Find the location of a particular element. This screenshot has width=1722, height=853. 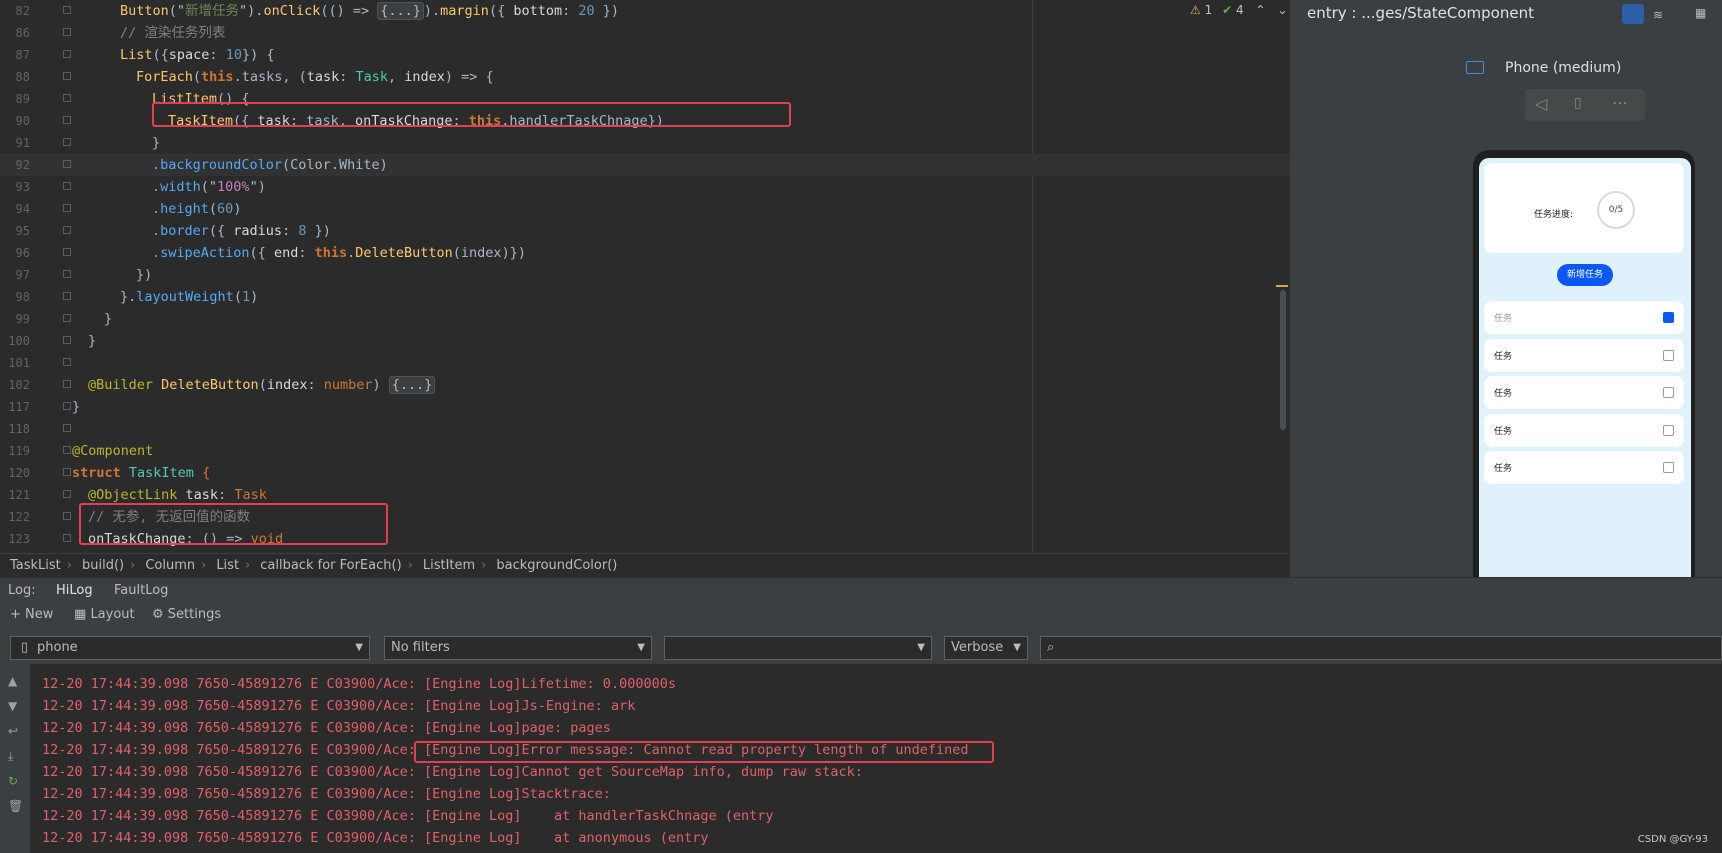

breadcrumb-item: ListItem is located at coordinates (447, 565).